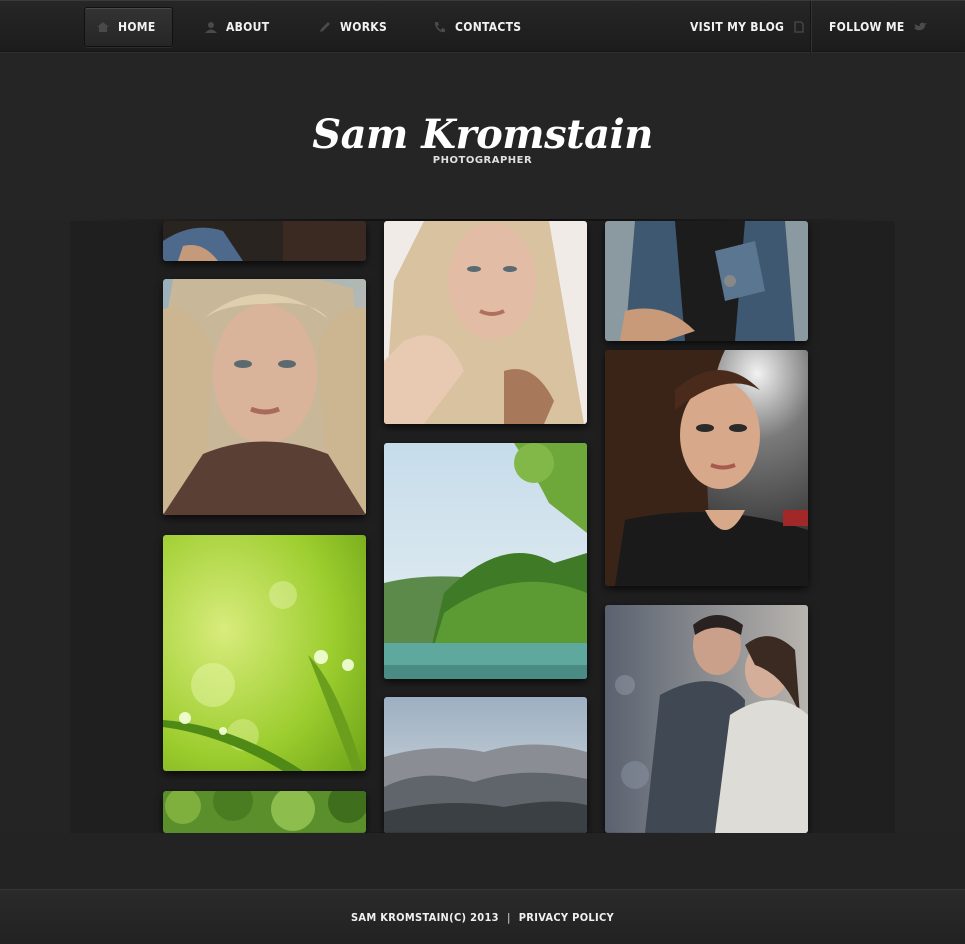 The width and height of the screenshot is (965, 944). Describe the element at coordinates (137, 27) in the screenshot. I see `nav-item-label: HOME` at that location.